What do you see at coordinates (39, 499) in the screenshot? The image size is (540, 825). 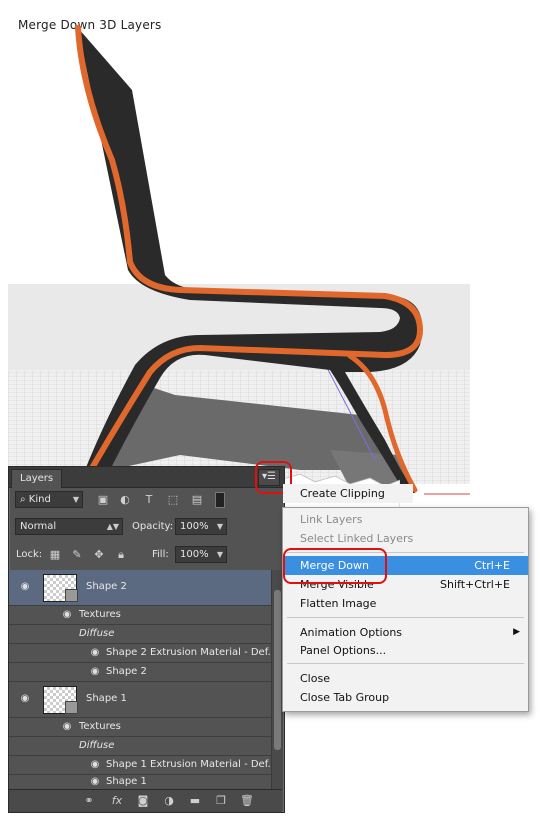 I see `filter-kind-label: Kind` at bounding box center [39, 499].